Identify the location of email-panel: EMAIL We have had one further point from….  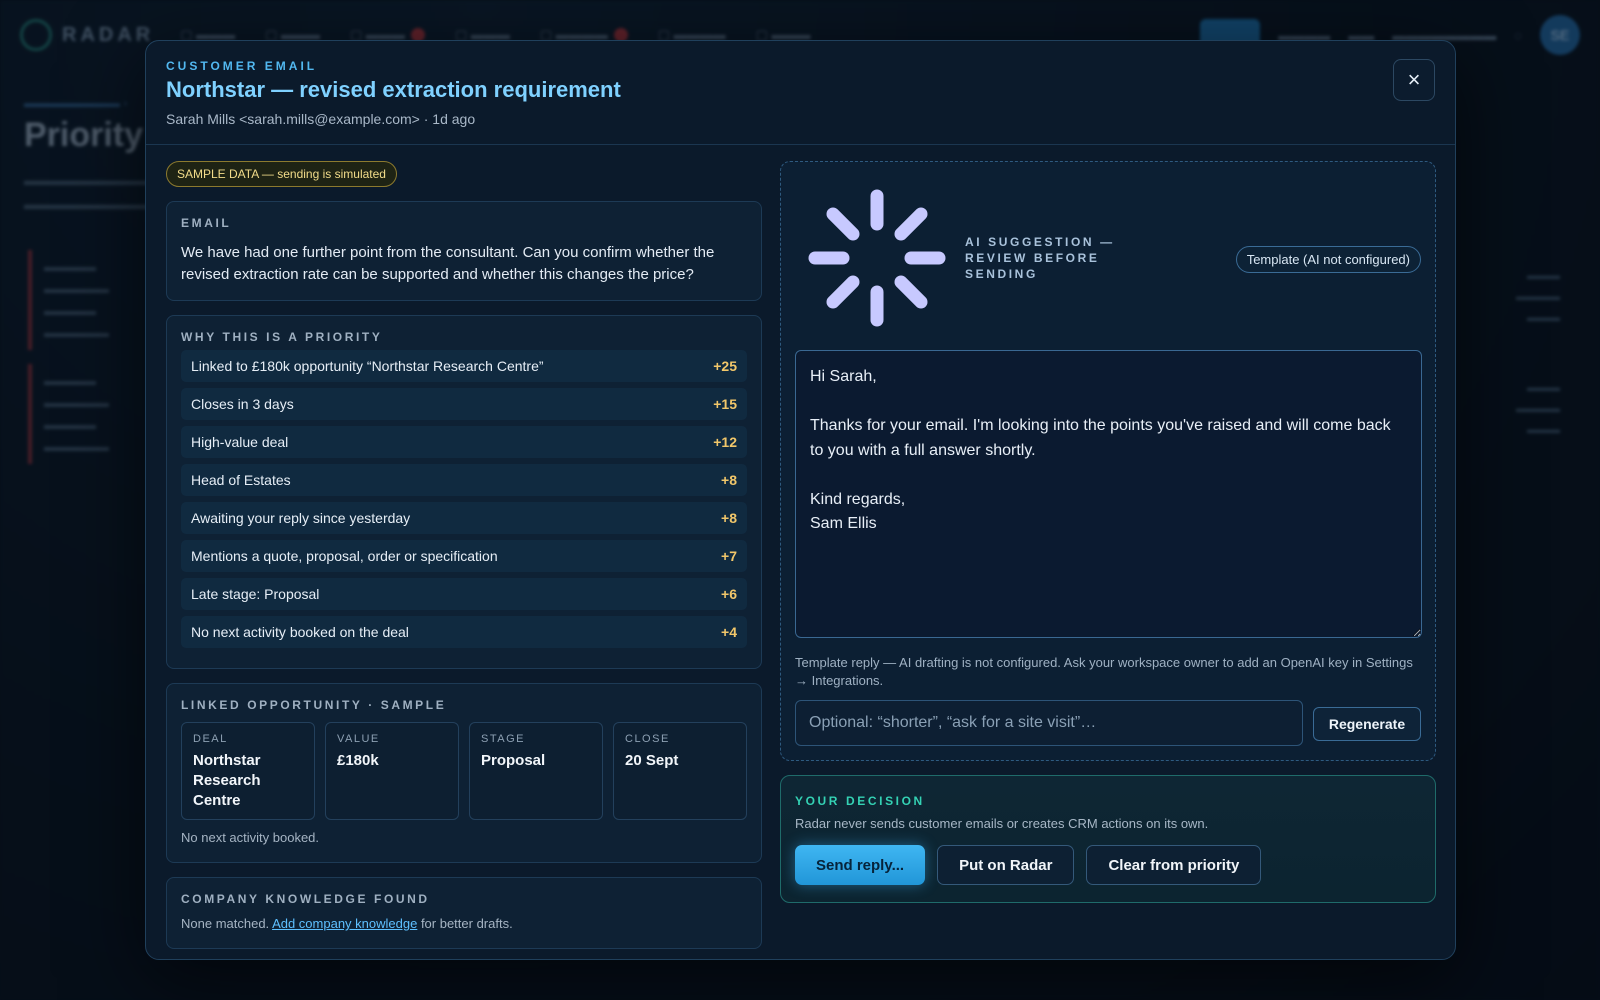
(464, 251).